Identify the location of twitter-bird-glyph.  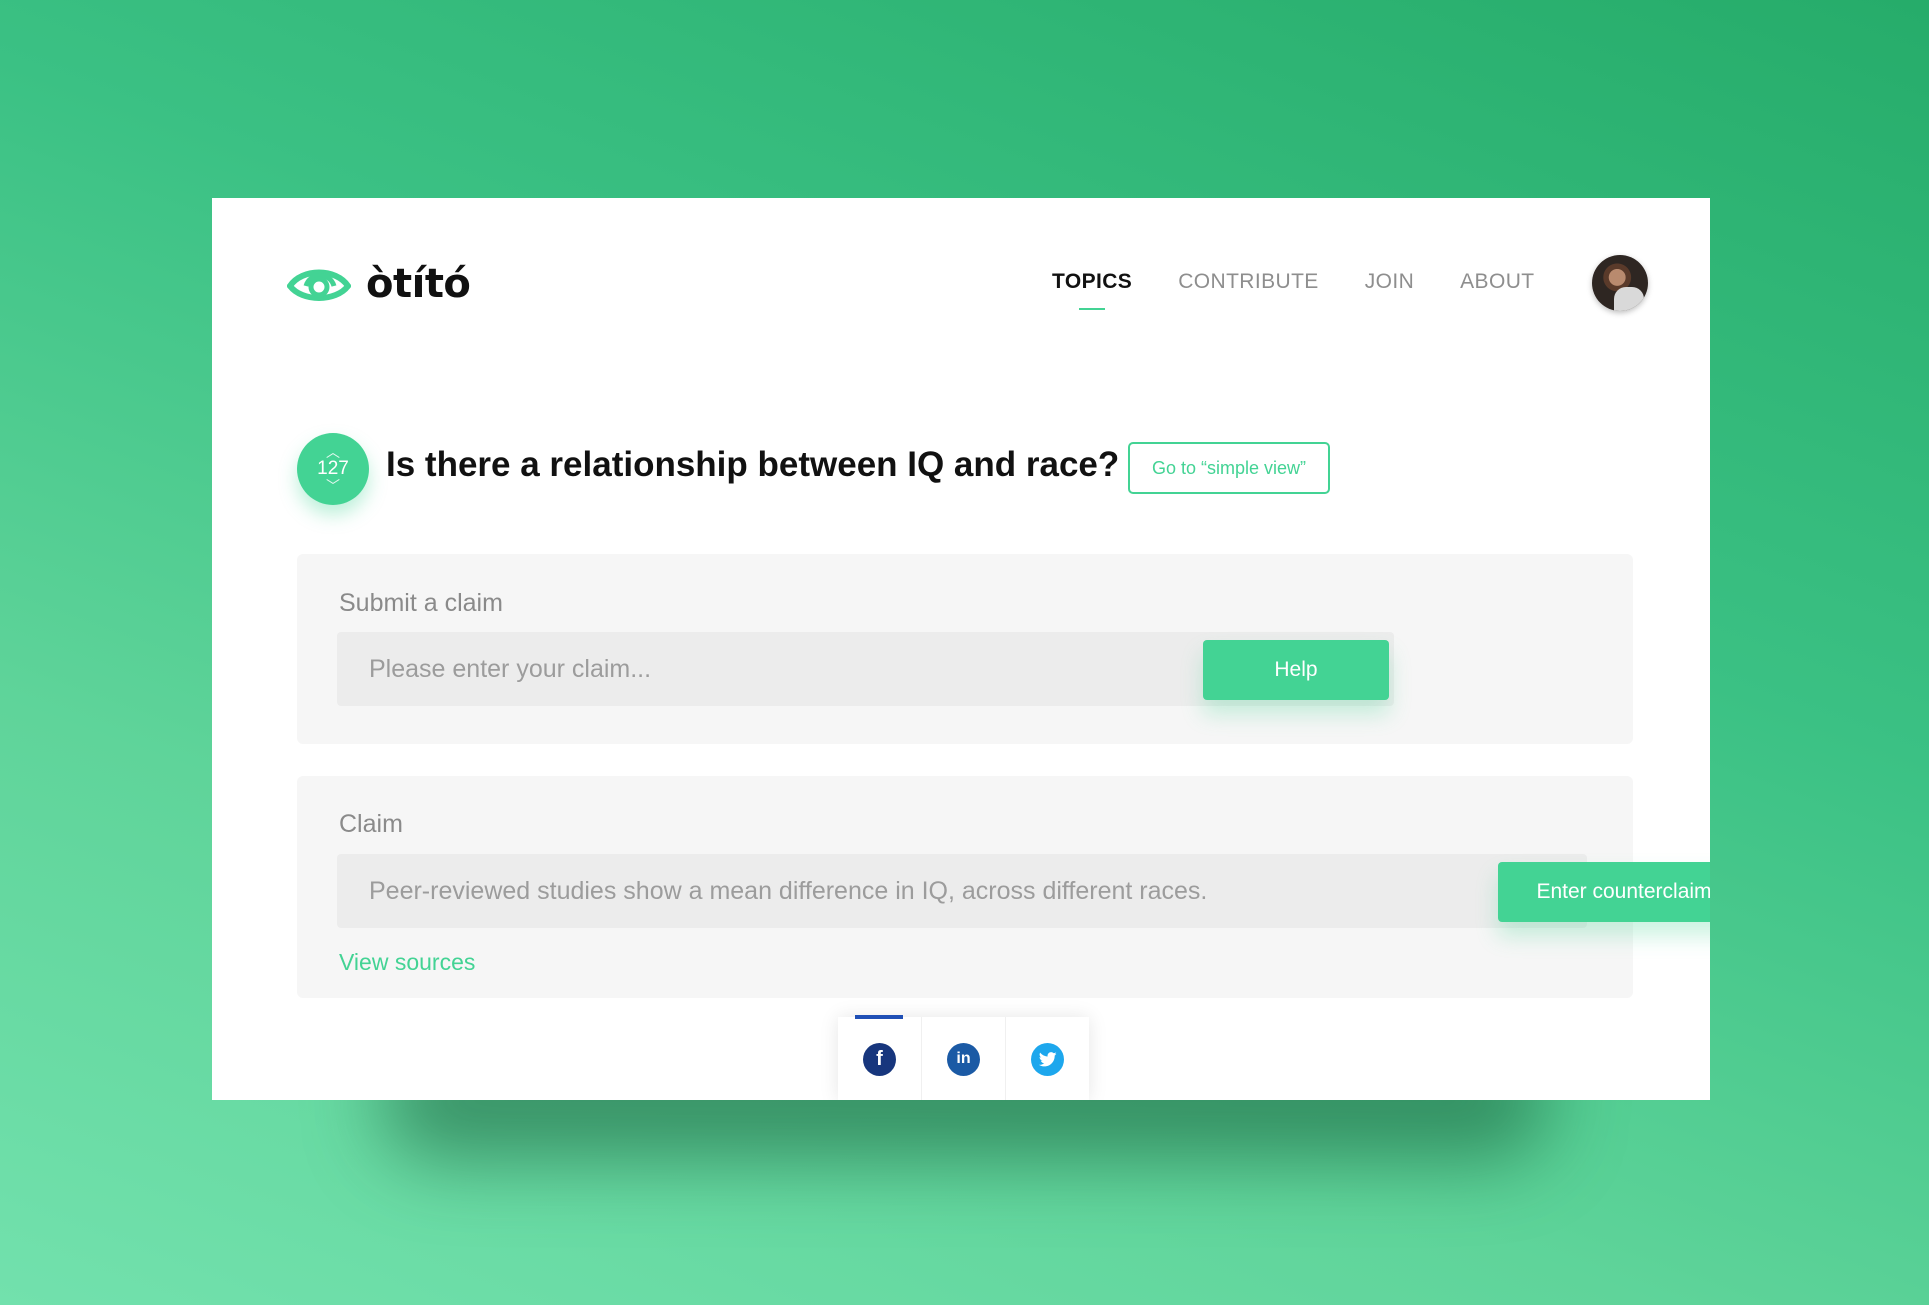
(1047, 1058).